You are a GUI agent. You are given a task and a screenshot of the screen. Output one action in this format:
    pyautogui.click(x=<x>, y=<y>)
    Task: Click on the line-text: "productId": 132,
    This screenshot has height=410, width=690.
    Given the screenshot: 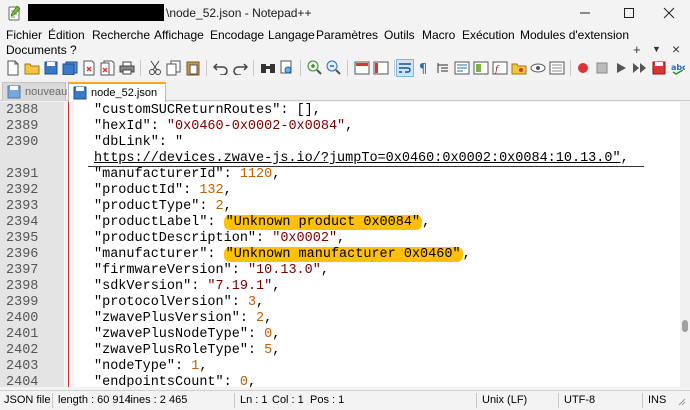 What is the action you would take?
    pyautogui.click(x=163, y=191)
    